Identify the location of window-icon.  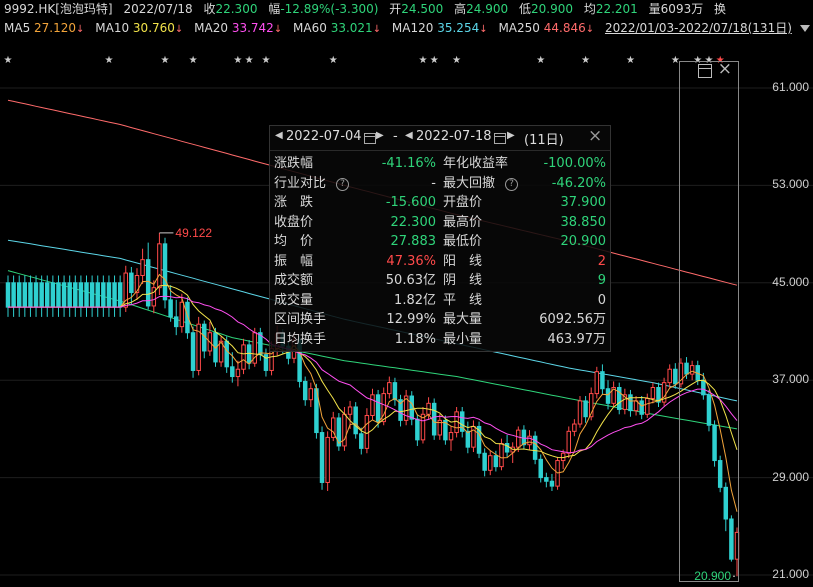
(705, 71).